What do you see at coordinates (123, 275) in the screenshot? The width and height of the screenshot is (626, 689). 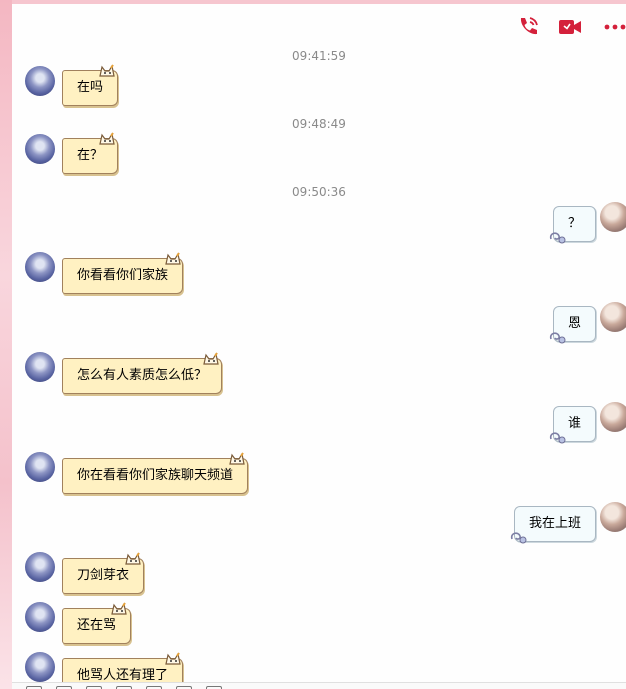 I see `message-text: 你看看你们家族` at bounding box center [123, 275].